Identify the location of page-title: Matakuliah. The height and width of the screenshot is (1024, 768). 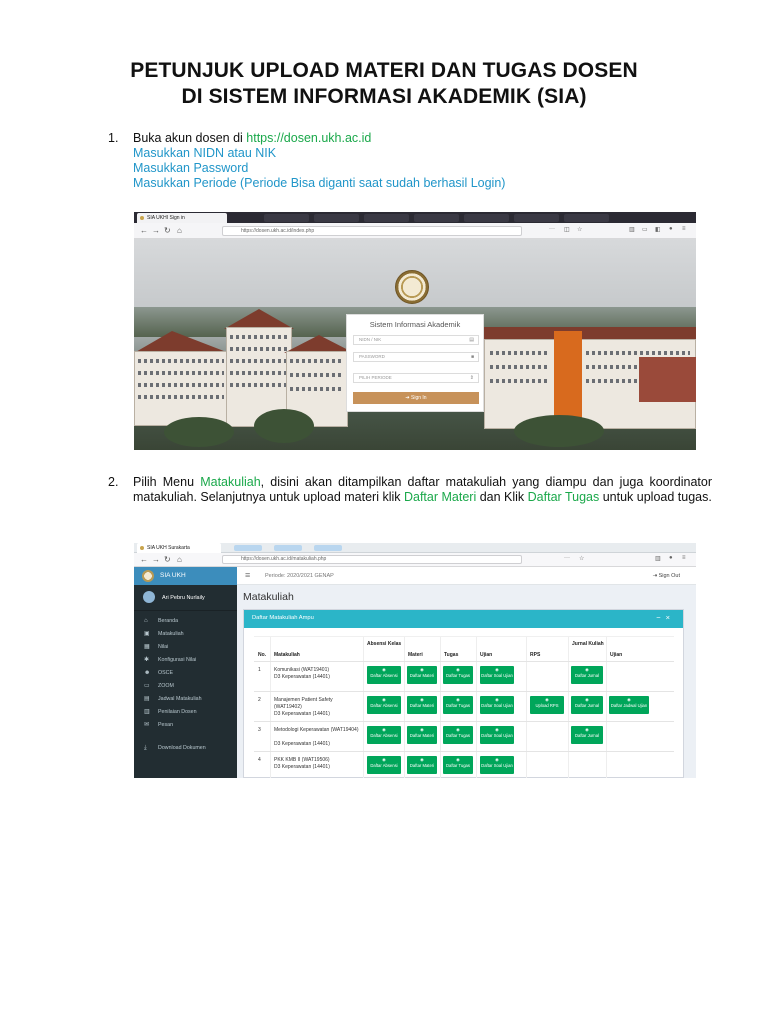
(268, 597).